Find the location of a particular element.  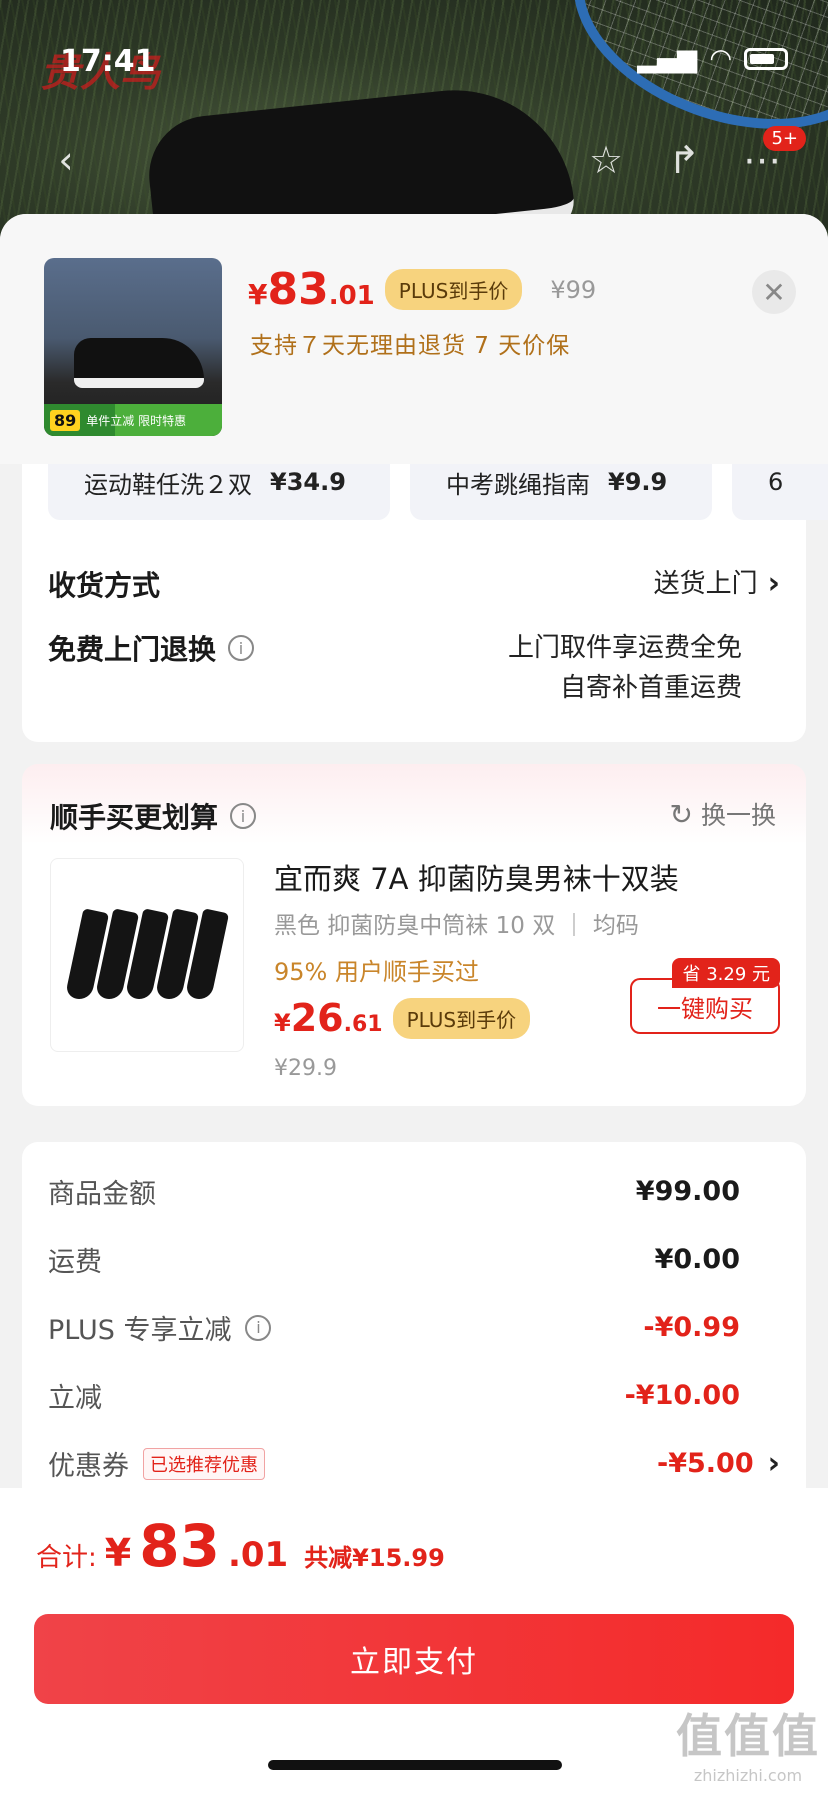

top-nav: ‹ ☆ ↱ ⋯ is located at coordinates (414, 160).